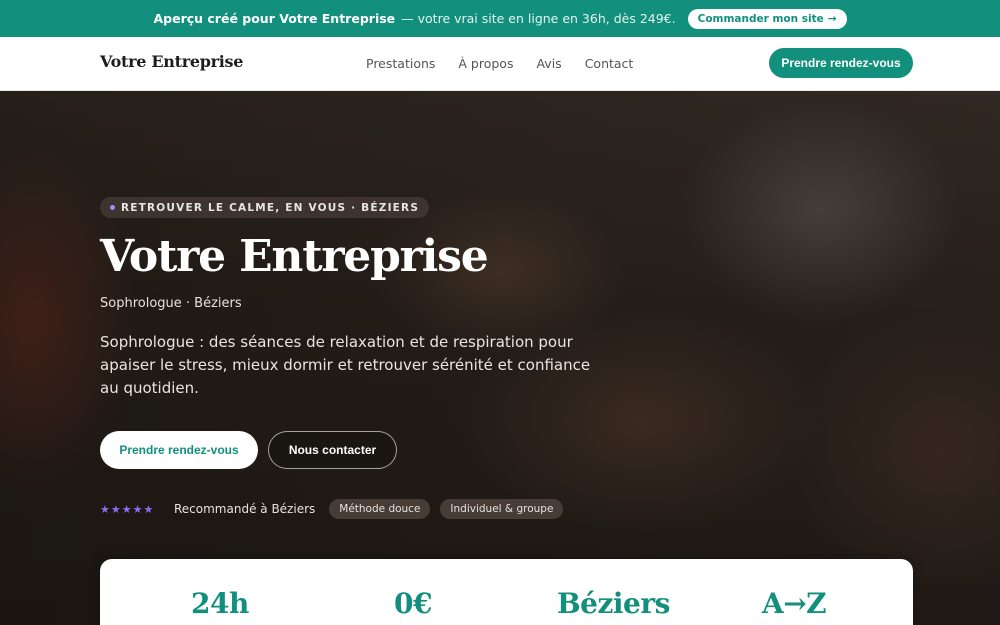 This screenshot has height=625, width=1000. Describe the element at coordinates (794, 603) in the screenshot. I see `stat-a-to-z: A→Z` at that location.